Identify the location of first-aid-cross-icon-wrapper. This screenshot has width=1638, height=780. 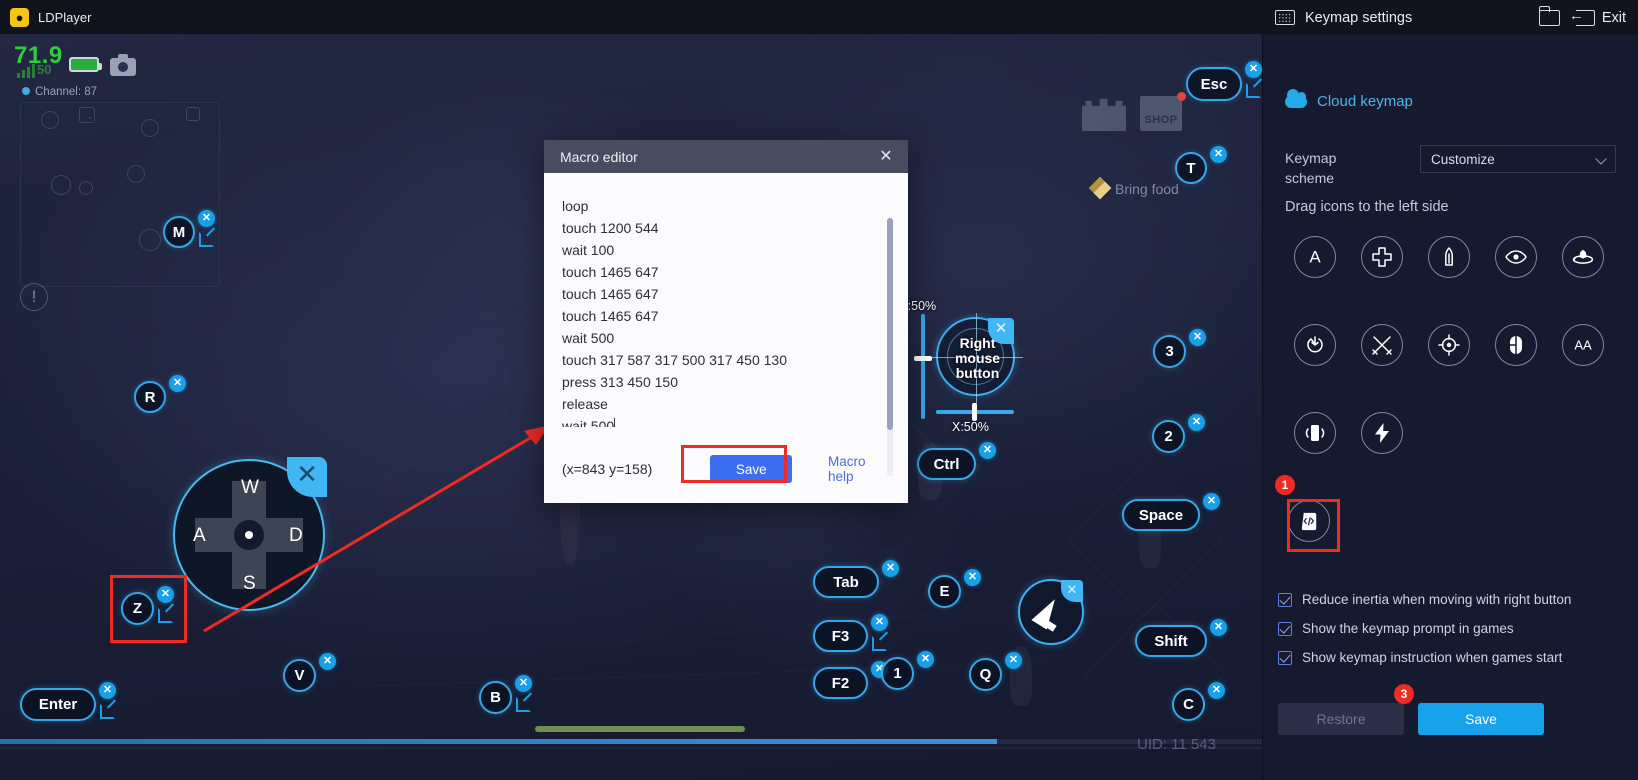
(1381, 280).